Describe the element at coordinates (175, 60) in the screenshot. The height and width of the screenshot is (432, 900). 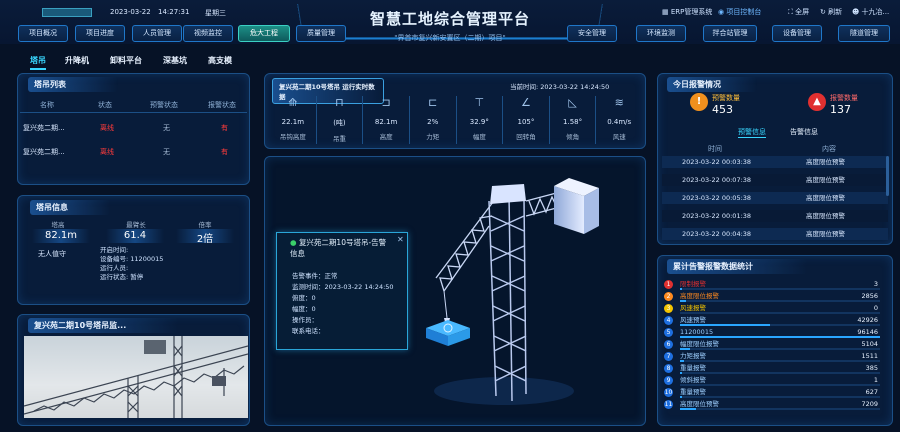
I see `tab-deep-pit: 深基坑` at that location.